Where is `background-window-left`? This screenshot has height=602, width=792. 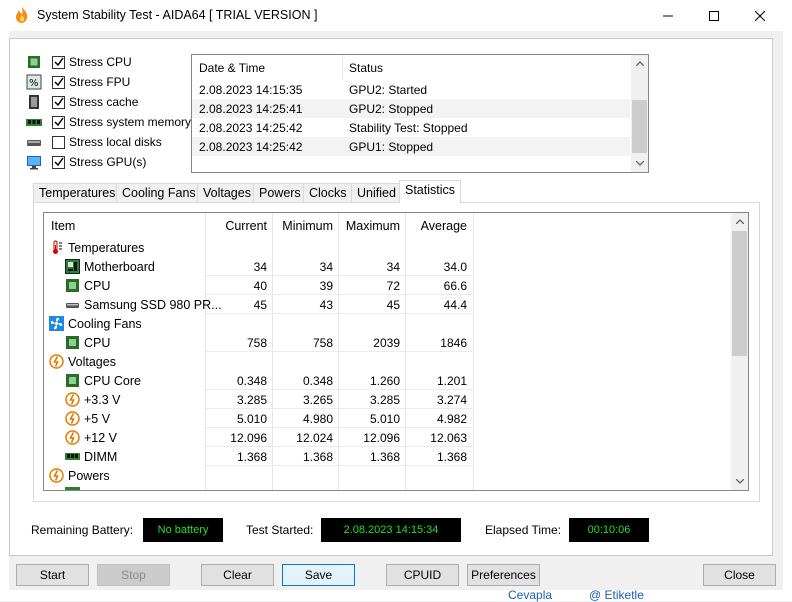
background-window-left is located at coordinates (4, 316).